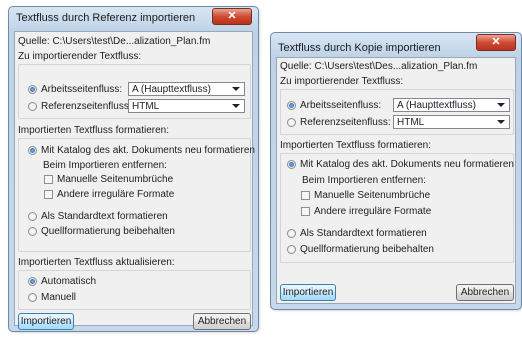 The height and width of the screenshot is (337, 522). Describe the element at coordinates (146, 106) in the screenshot. I see `left-ref-flow-value: HTML` at that location.